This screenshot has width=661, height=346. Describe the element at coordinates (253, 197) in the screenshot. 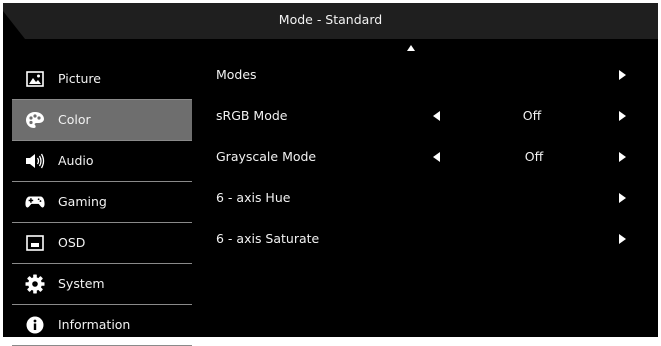

I see `row-label: 6 - axis Hue` at that location.